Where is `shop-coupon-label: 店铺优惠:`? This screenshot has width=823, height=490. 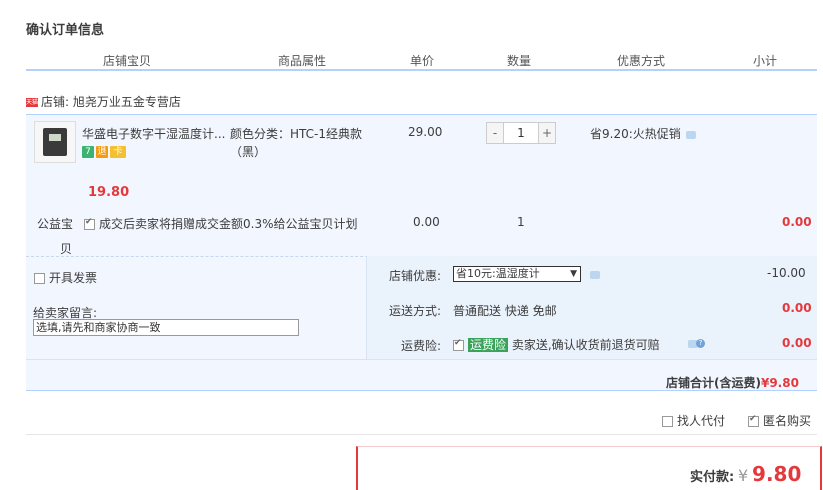
shop-coupon-label: 店铺优惠: is located at coordinates (415, 276).